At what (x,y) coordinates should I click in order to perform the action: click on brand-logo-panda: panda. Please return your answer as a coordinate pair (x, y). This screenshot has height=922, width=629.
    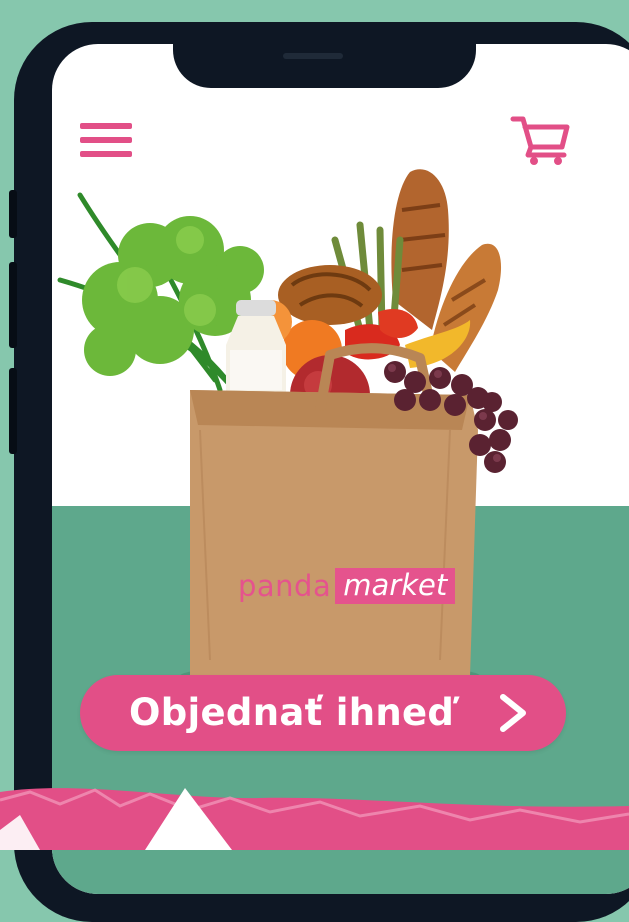
    Looking at the image, I should click on (285, 586).